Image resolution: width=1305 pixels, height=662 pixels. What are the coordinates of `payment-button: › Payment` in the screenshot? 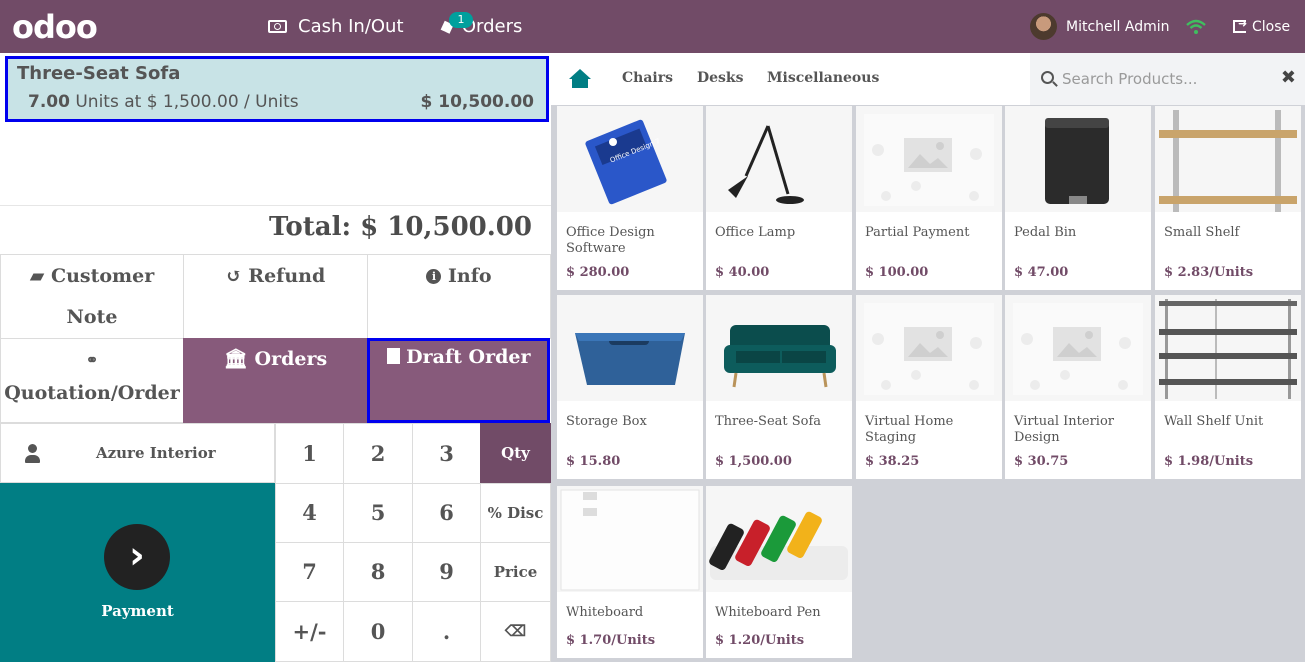 It's located at (137, 572).